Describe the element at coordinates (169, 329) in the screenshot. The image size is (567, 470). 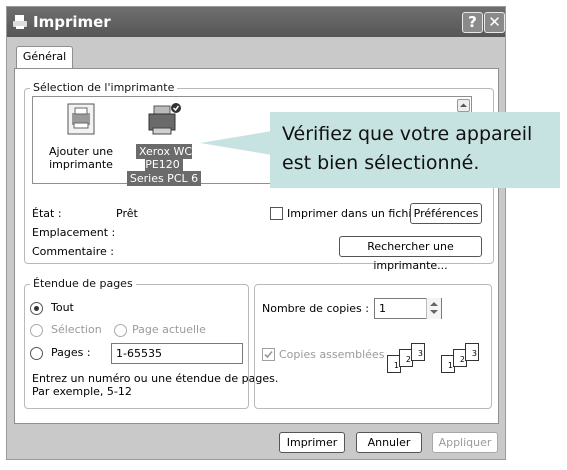
I see `page-actuelle-label: Page actuelle` at that location.